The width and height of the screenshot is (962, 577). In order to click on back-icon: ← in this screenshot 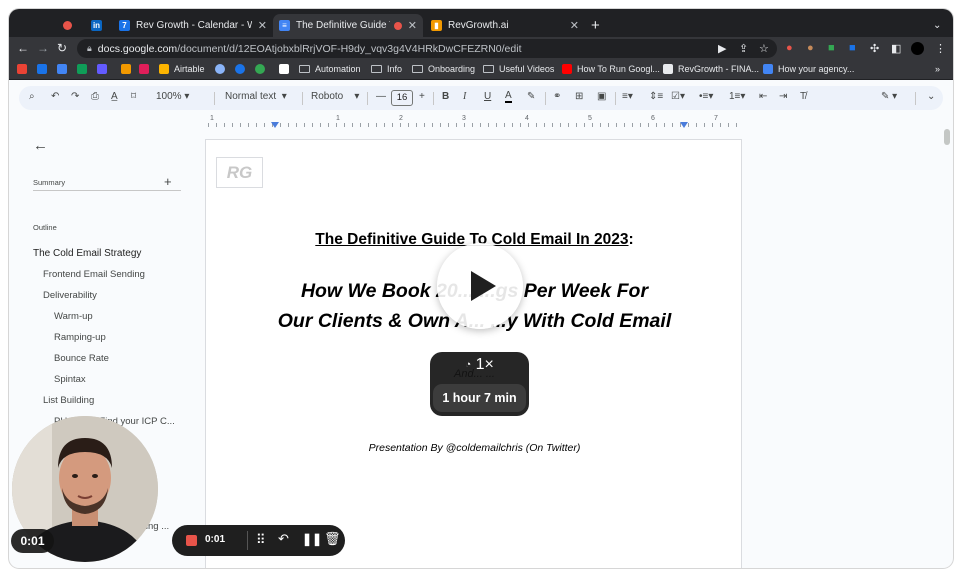, I will do `click(23, 48)`.